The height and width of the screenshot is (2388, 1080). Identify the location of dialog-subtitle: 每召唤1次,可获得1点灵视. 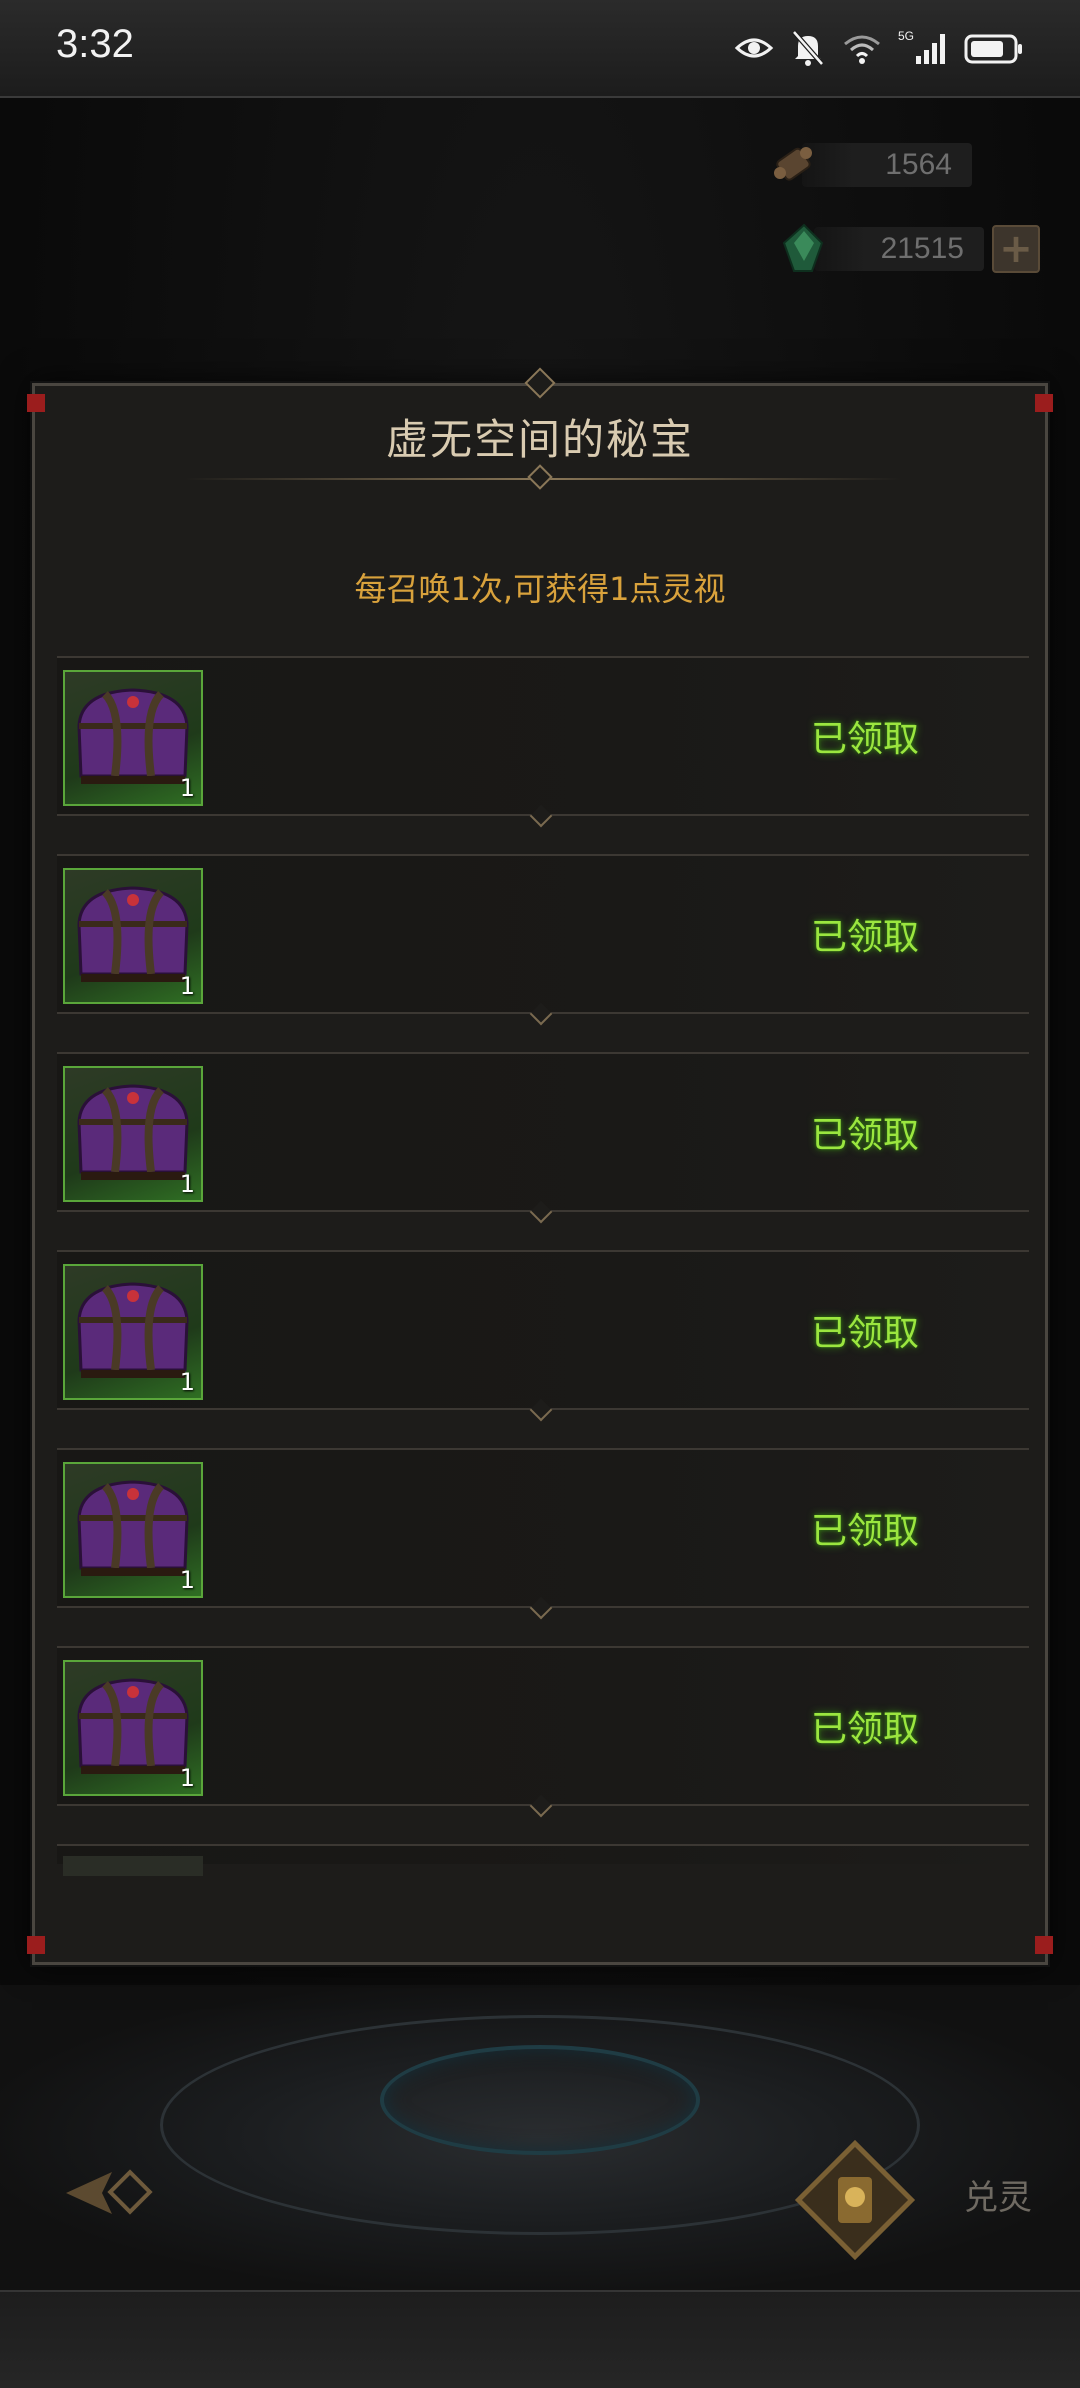
(540, 589).